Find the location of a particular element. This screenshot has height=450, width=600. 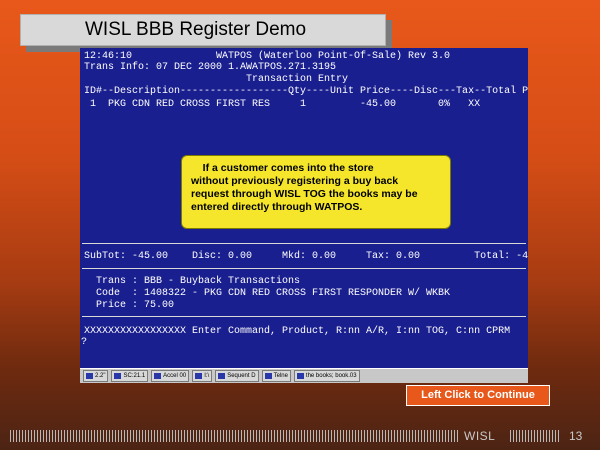

taskbar-item: Telne is located at coordinates (276, 376).